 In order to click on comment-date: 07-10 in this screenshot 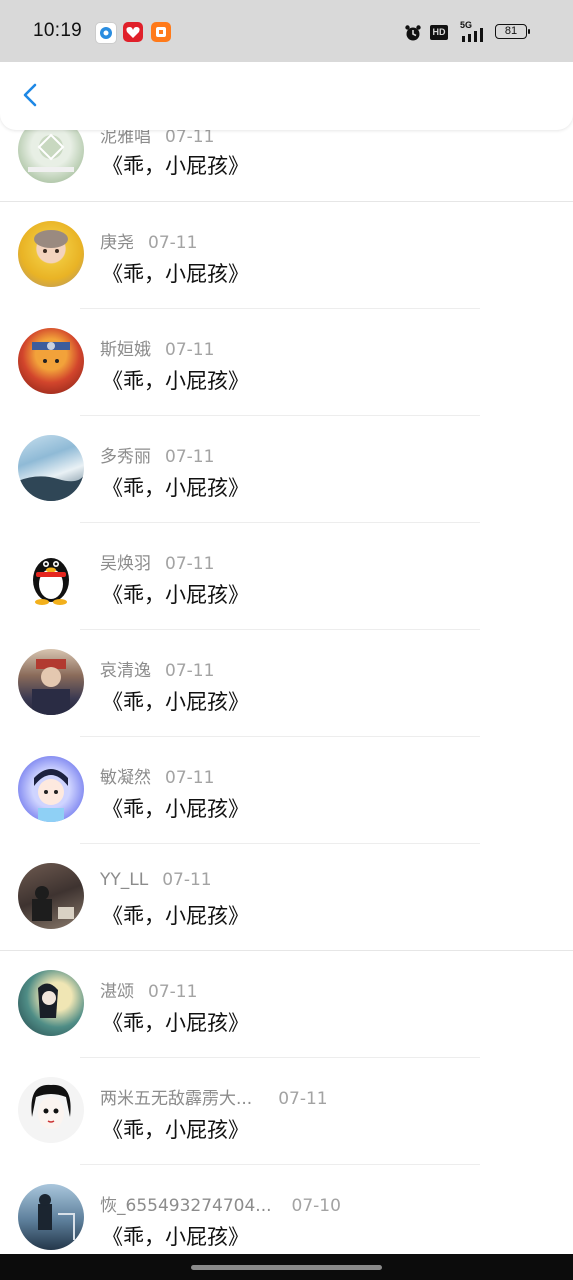, I will do `click(316, 1206)`.